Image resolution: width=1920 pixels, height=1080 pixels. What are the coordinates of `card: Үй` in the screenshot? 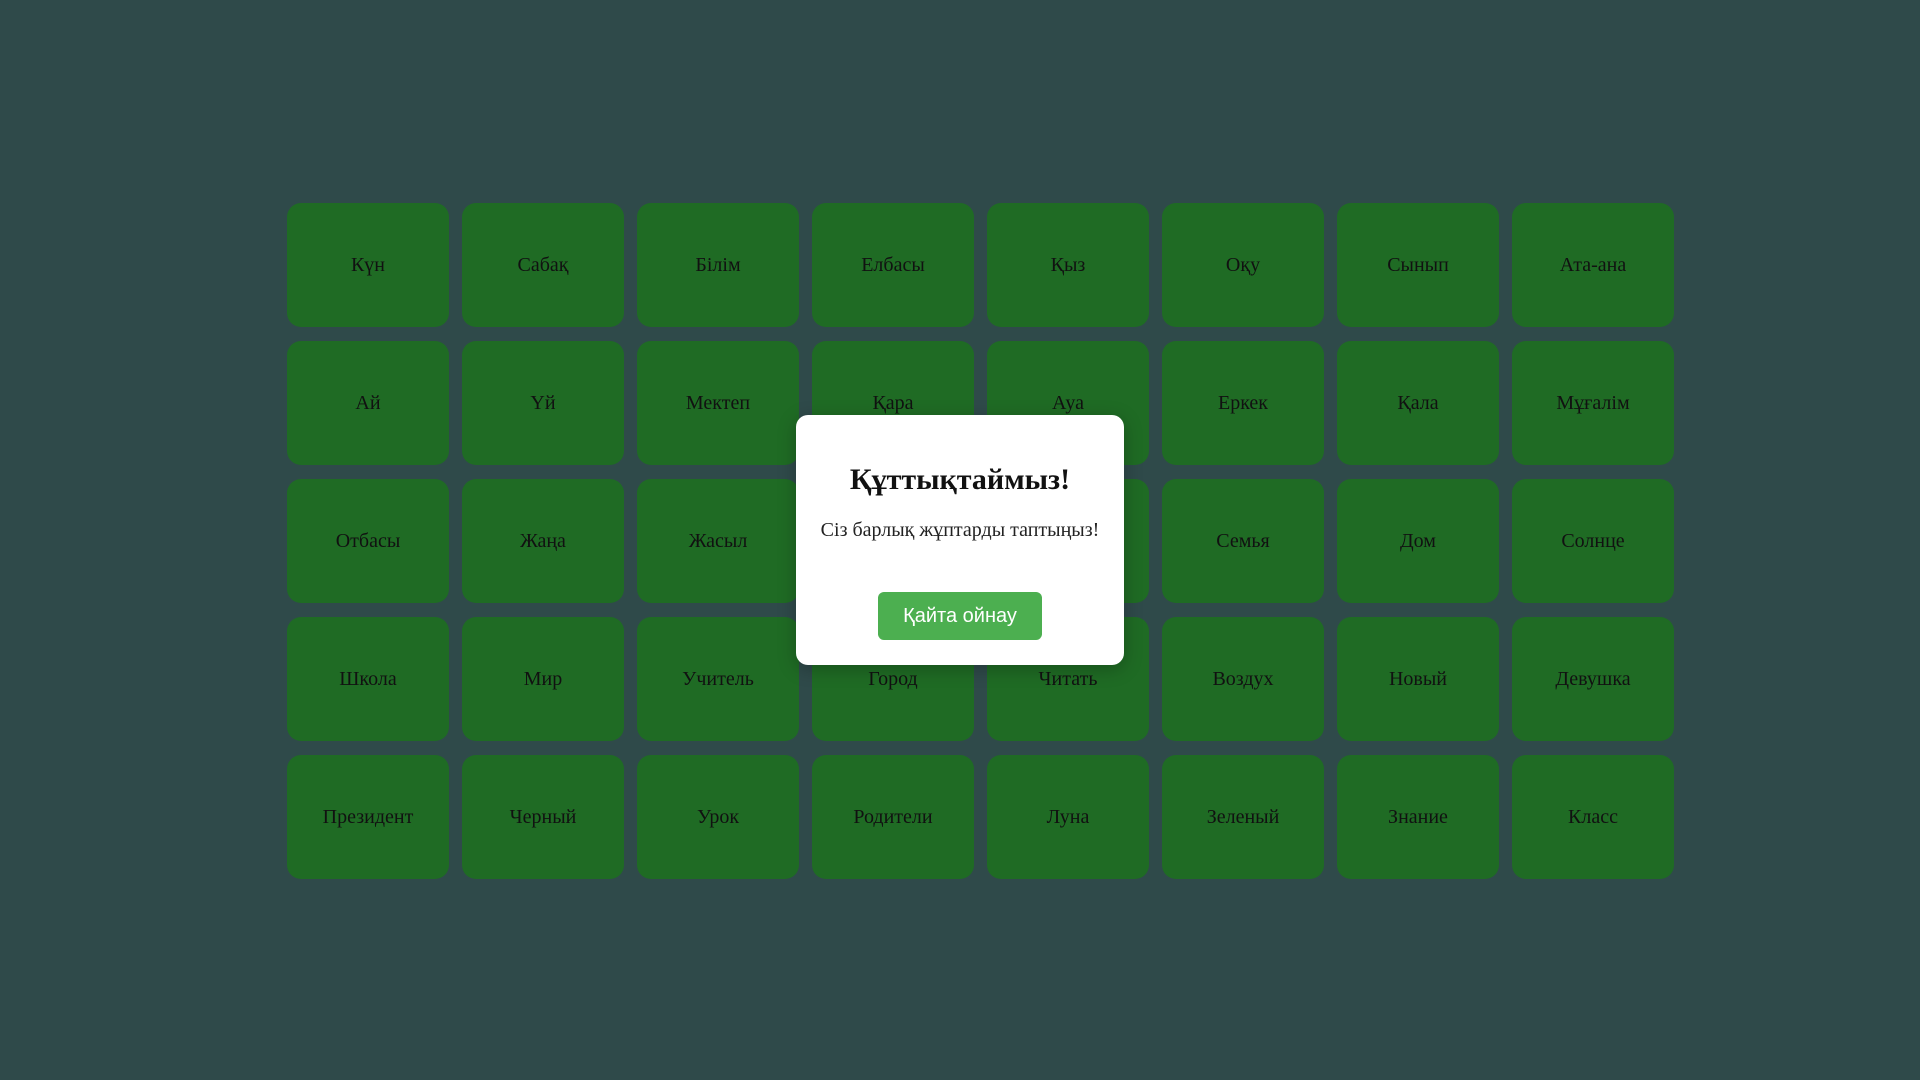 It's located at (543, 403).